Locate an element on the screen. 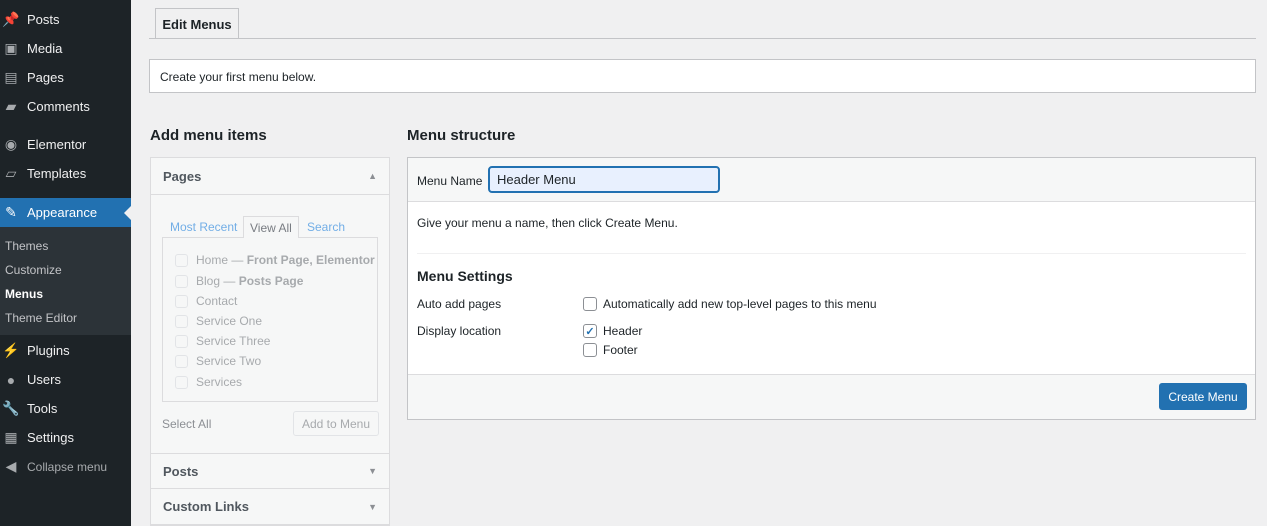  sidebar-item-tools: 🔧 Tools is located at coordinates (65, 408).